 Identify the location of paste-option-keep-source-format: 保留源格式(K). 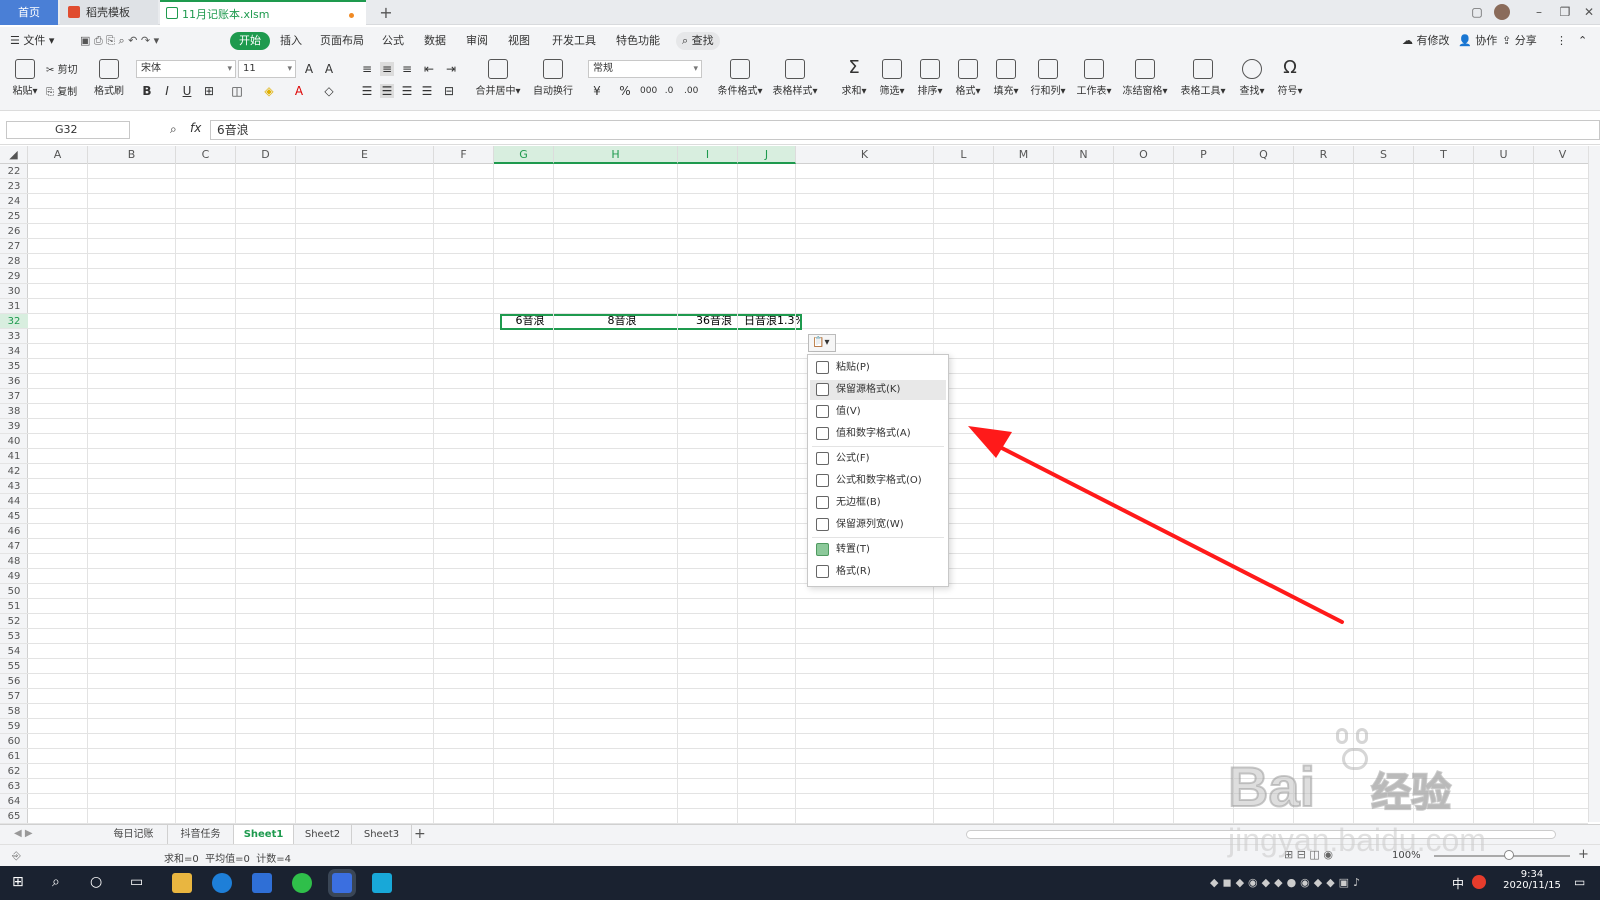
(878, 390).